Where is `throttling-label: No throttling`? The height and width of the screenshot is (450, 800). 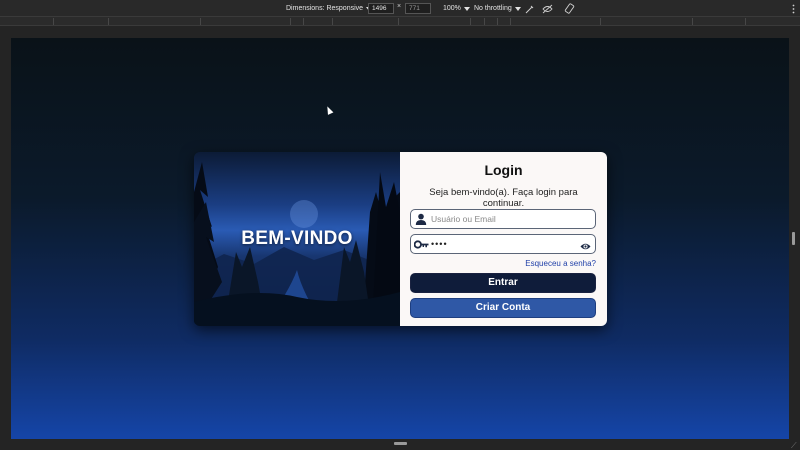 throttling-label: No throttling is located at coordinates (493, 8).